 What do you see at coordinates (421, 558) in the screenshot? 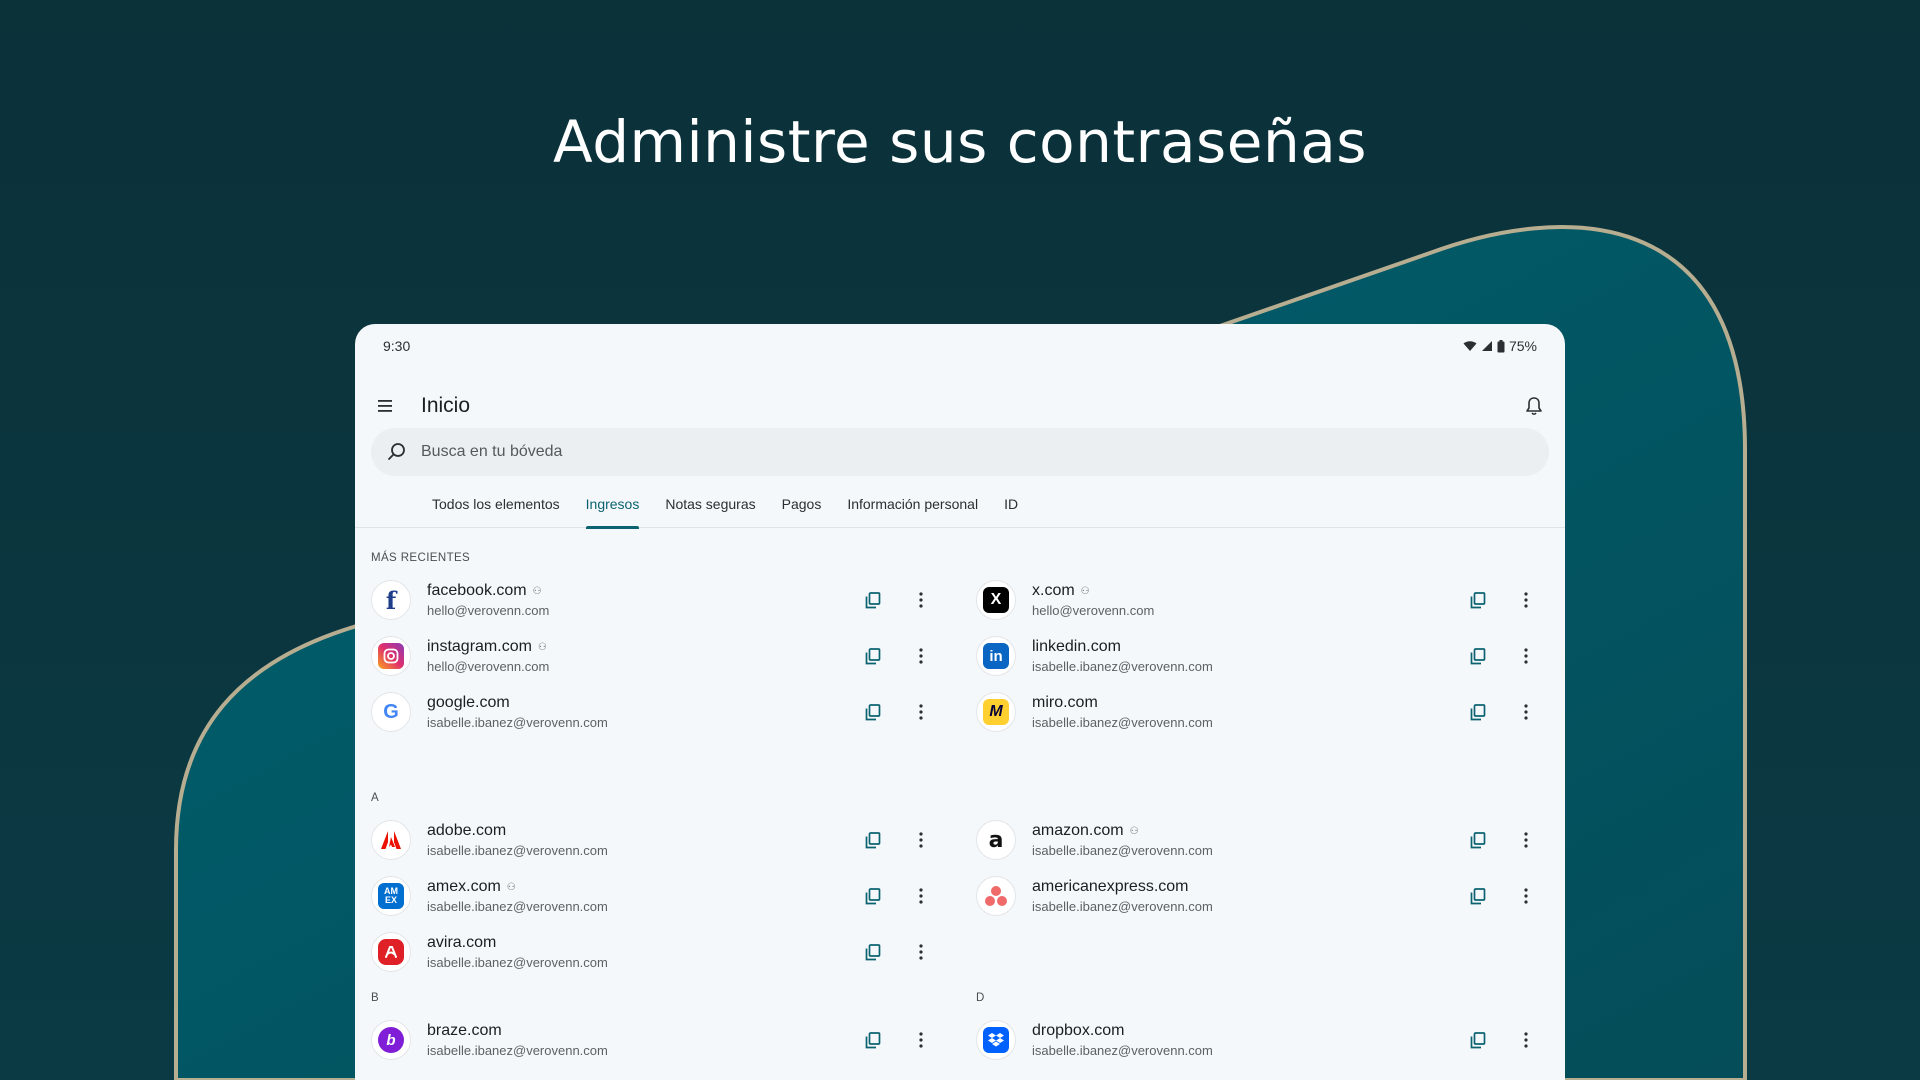
I see `section-recent: MÁS RECIENTES` at bounding box center [421, 558].